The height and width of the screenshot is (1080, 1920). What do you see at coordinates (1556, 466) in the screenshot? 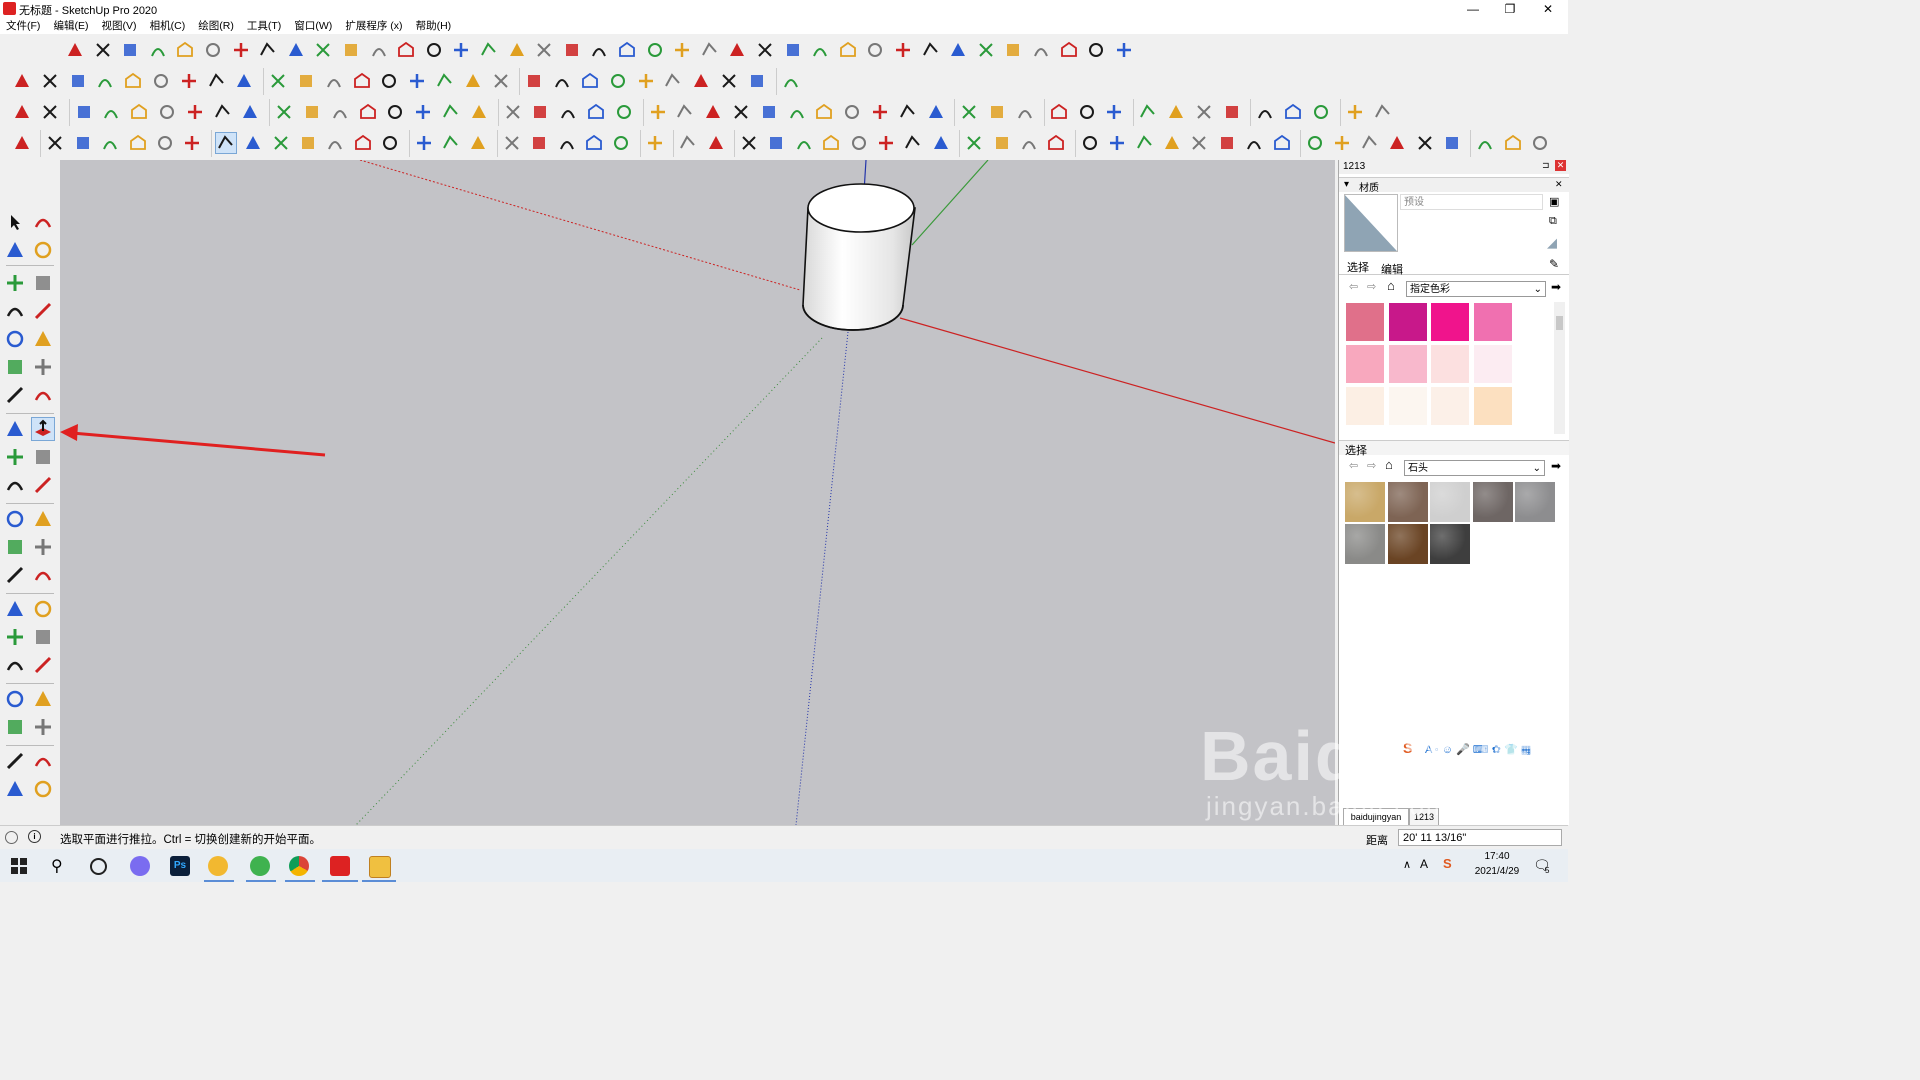
I see `details-arrow-icon-2: ➡` at bounding box center [1556, 466].